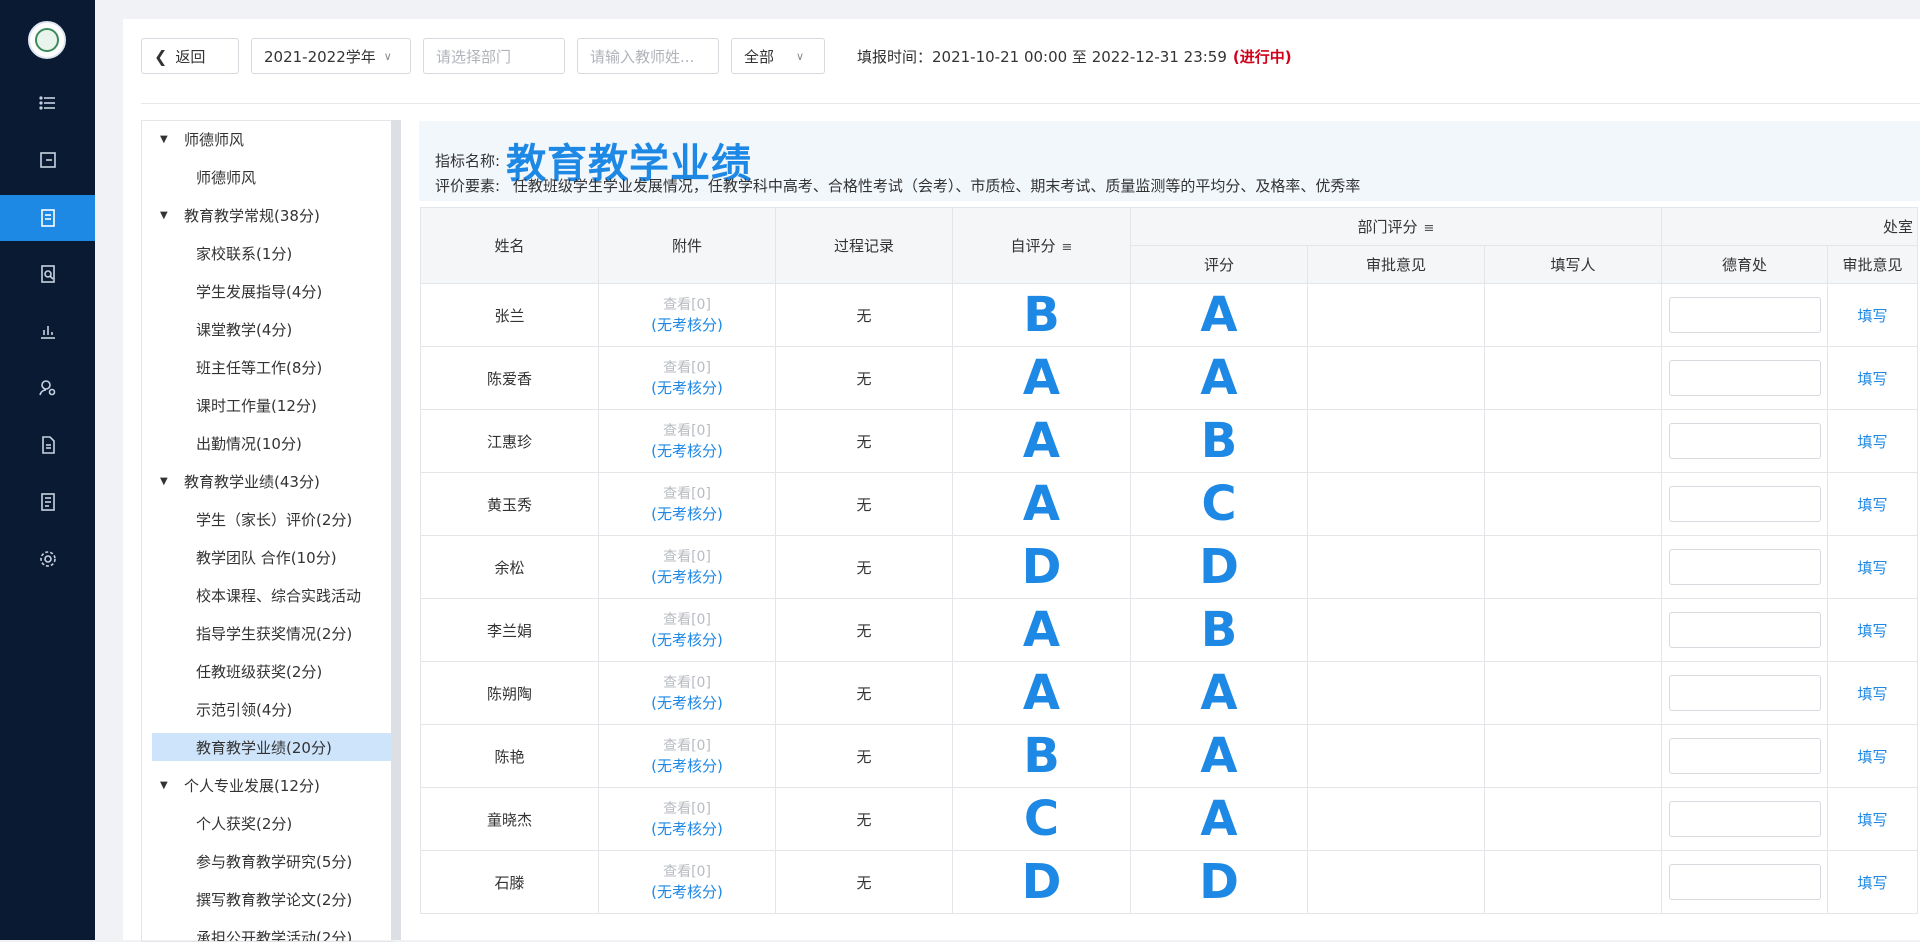 Image resolution: width=1920 pixels, height=942 pixels. Describe the element at coordinates (47, 331) in the screenshot. I see `chart-icon` at that location.